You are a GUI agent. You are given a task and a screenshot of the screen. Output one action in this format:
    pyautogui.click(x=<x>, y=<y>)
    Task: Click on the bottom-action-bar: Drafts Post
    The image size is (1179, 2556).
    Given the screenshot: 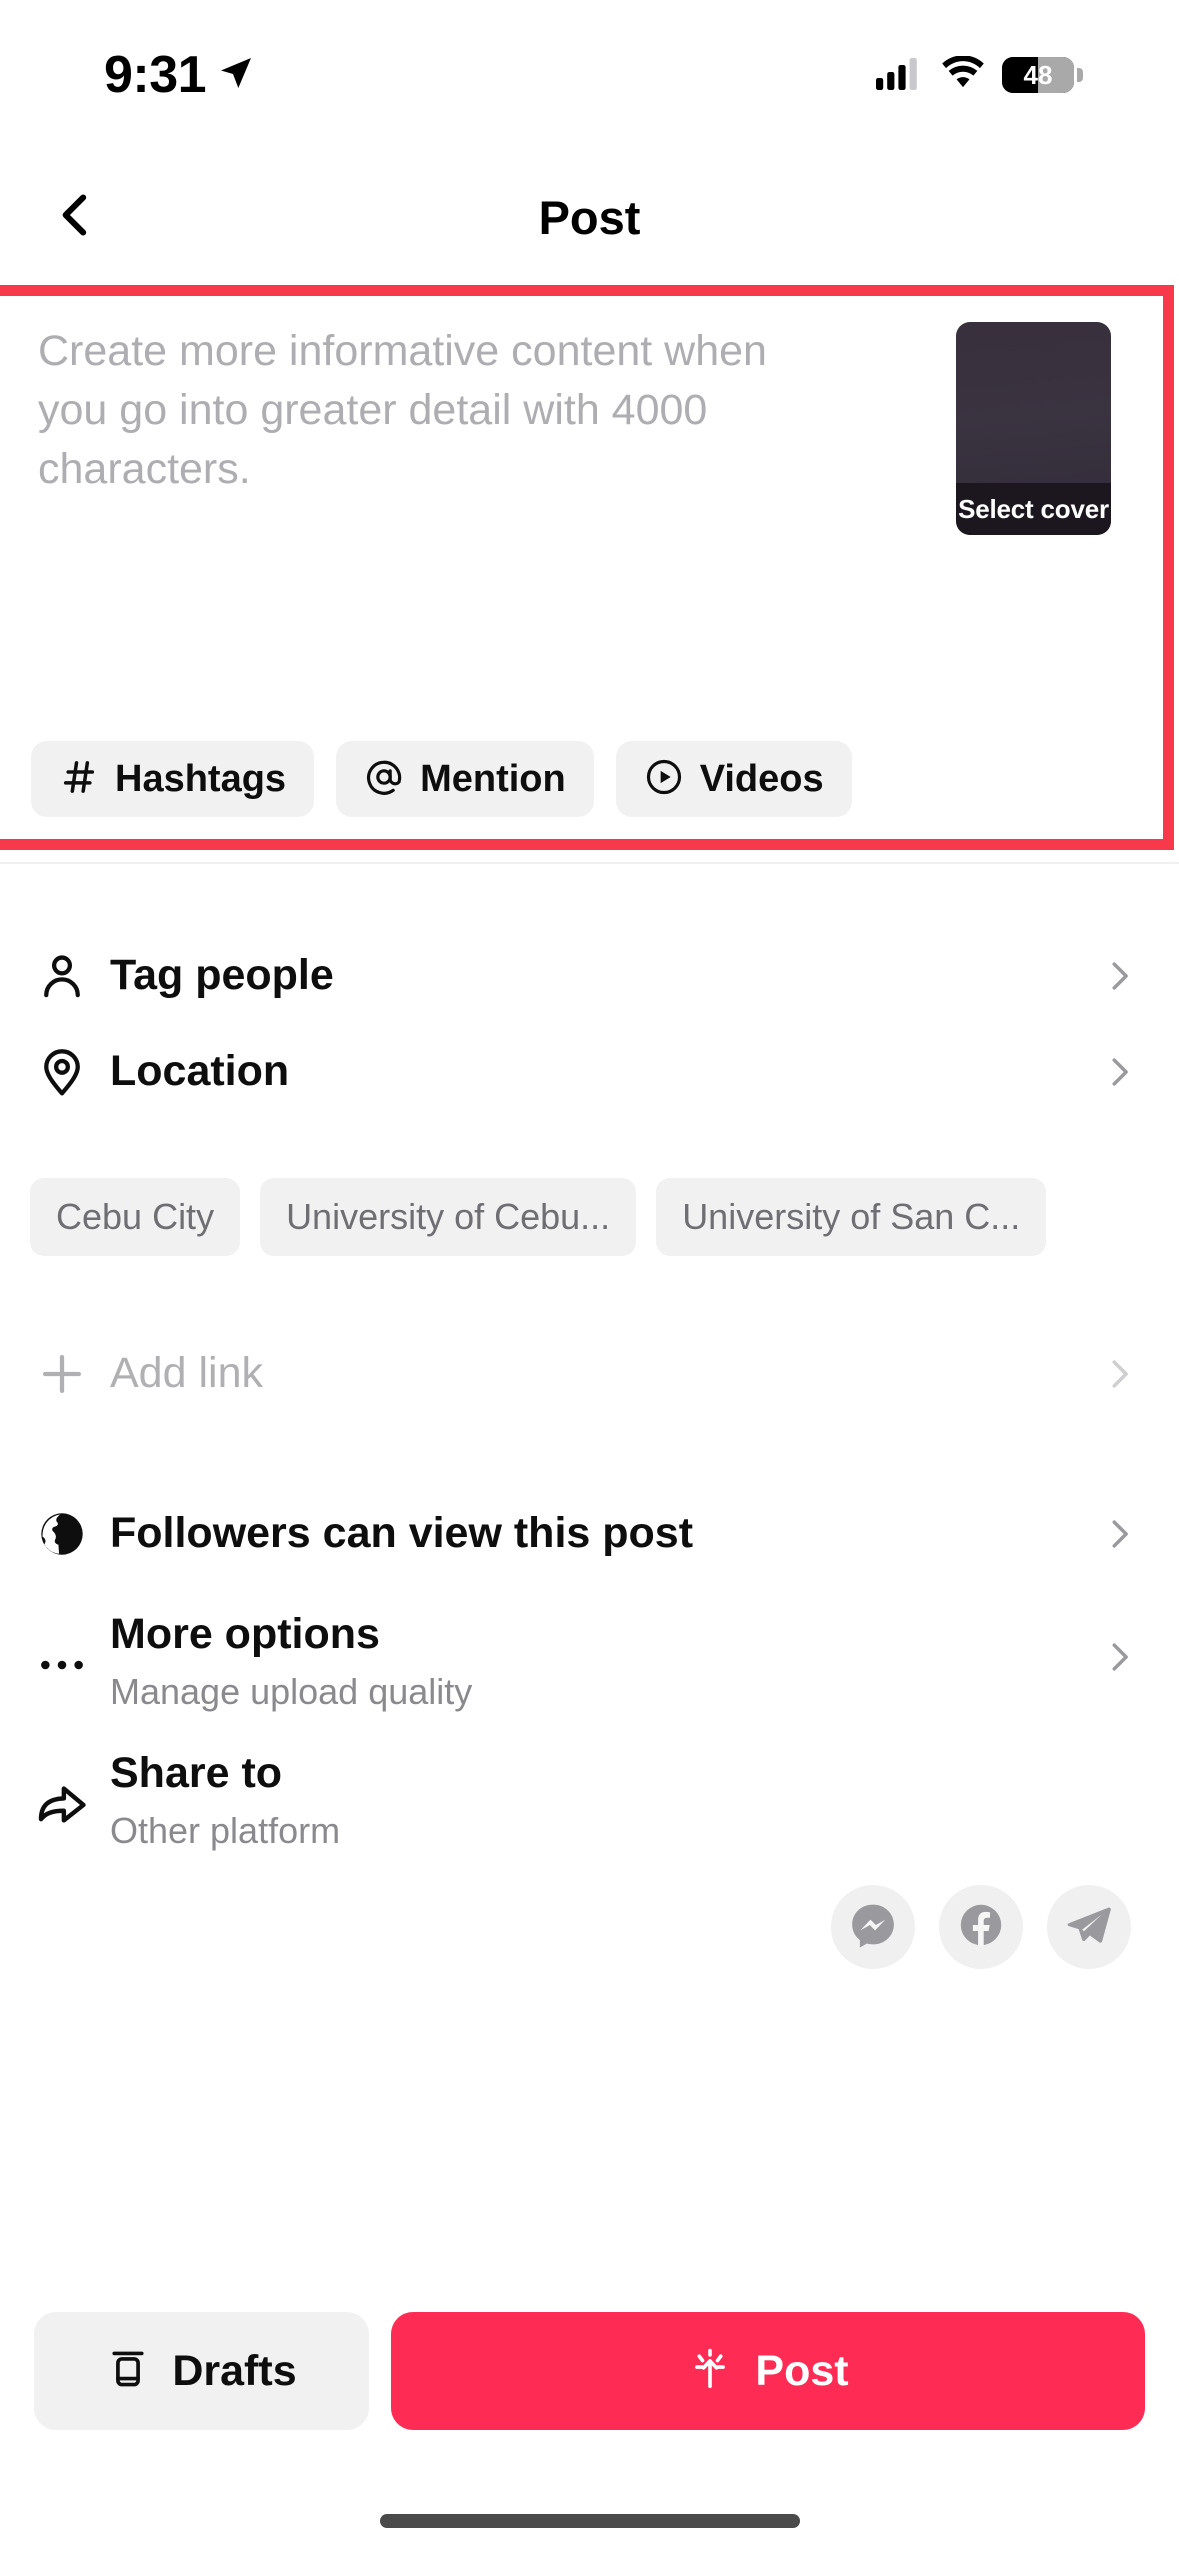 What is the action you would take?
    pyautogui.click(x=589, y=2382)
    